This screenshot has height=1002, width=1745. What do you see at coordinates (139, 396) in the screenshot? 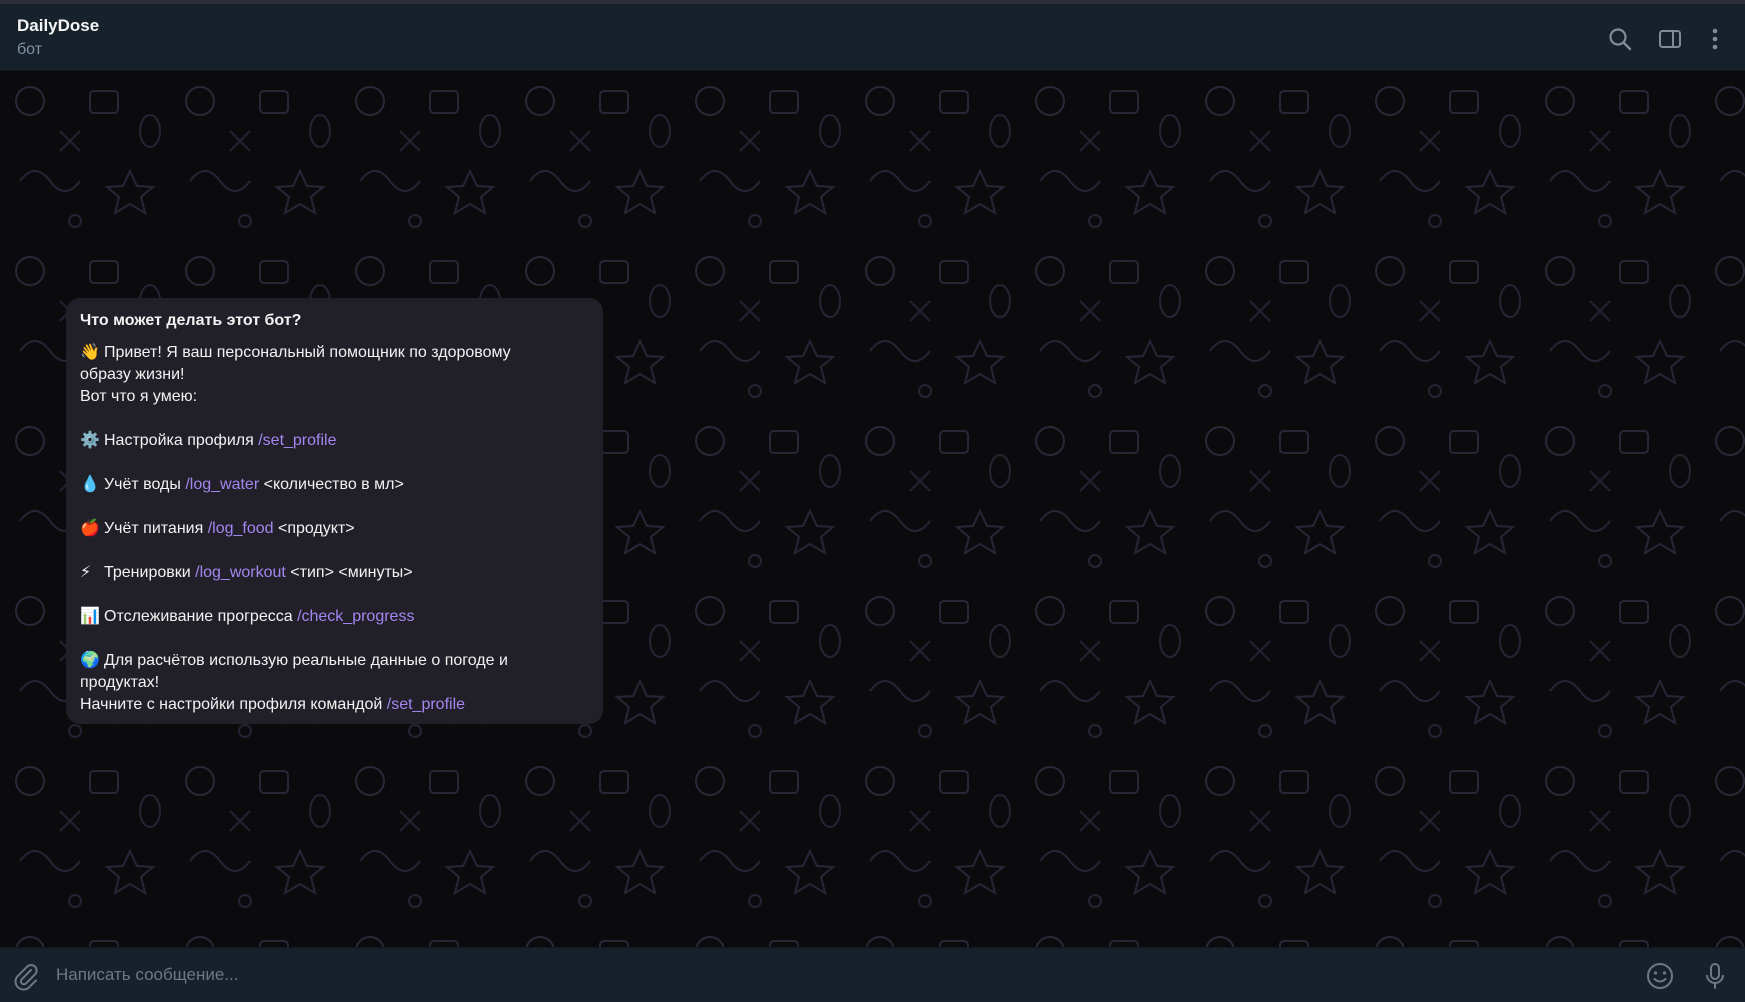
I see `message-text: Вот что я умею:` at bounding box center [139, 396].